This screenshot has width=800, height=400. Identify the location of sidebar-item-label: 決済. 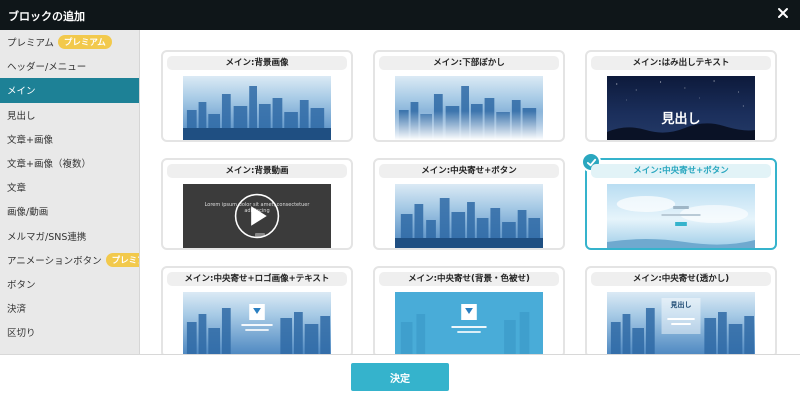
(17, 310).